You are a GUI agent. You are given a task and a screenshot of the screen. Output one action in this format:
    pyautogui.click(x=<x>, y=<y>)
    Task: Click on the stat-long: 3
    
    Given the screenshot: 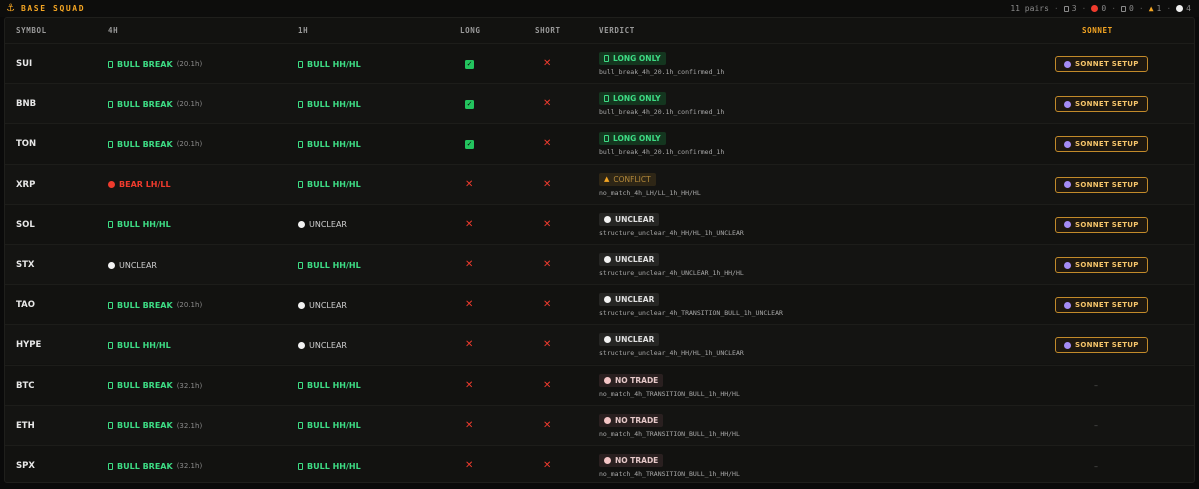 What is the action you would take?
    pyautogui.click(x=1070, y=8)
    